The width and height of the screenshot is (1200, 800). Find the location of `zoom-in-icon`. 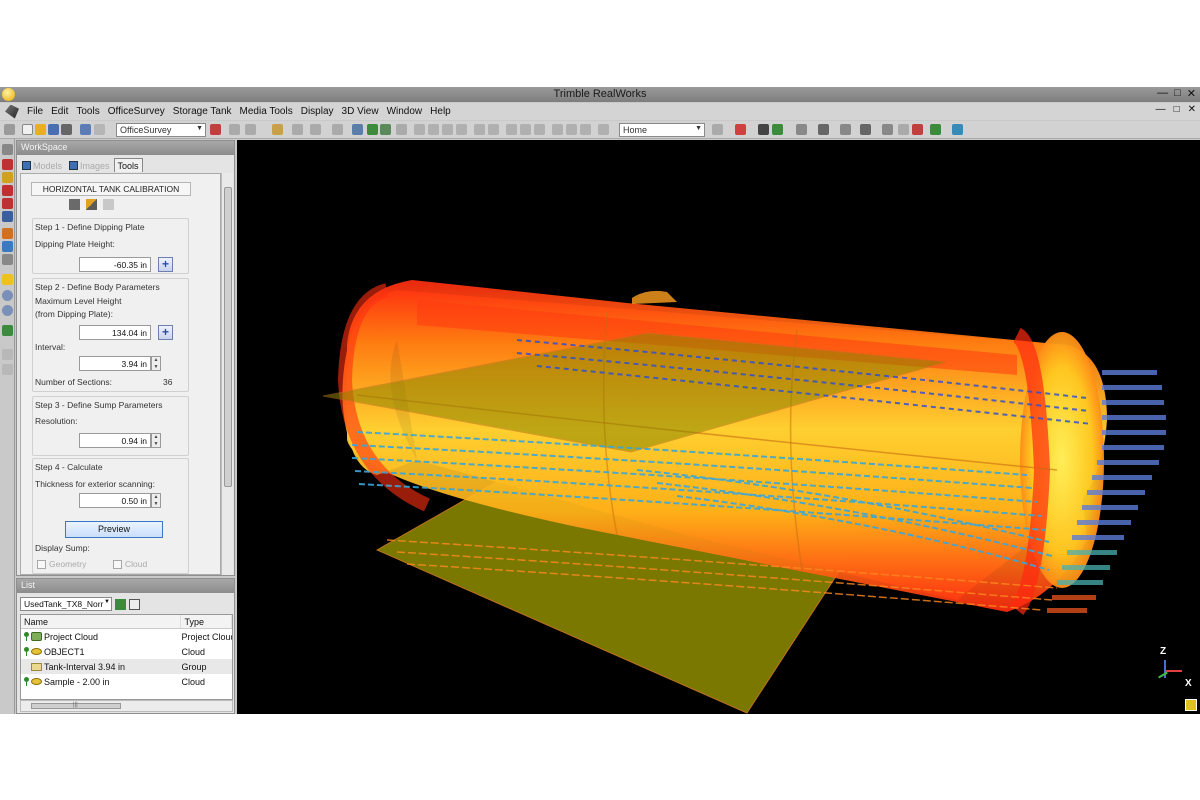

zoom-in-icon is located at coordinates (7, 295).